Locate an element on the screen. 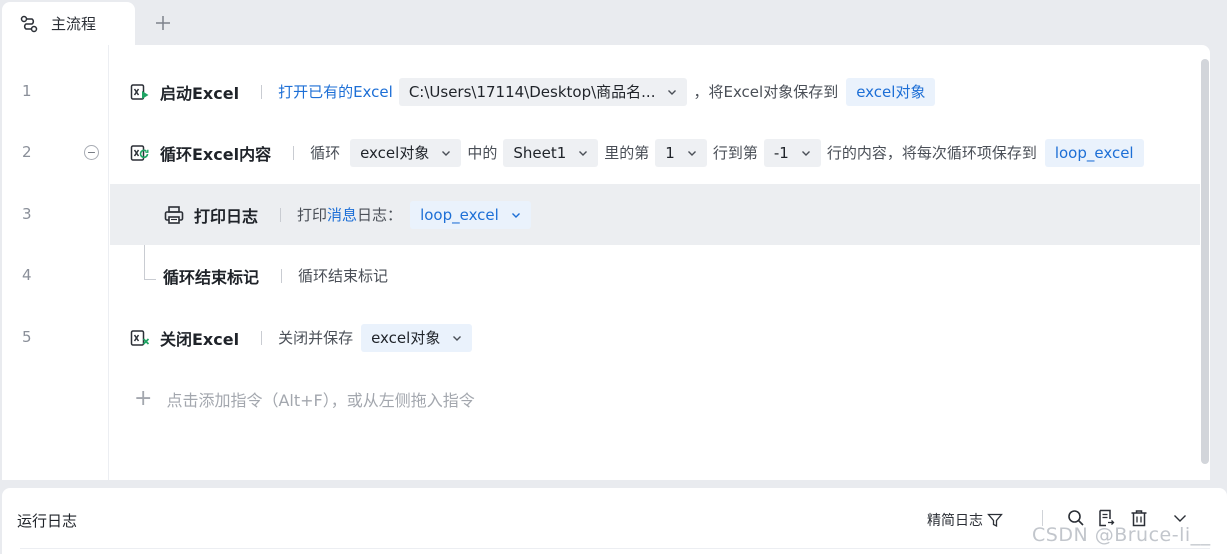  tab-label: 主流程 is located at coordinates (74, 24).